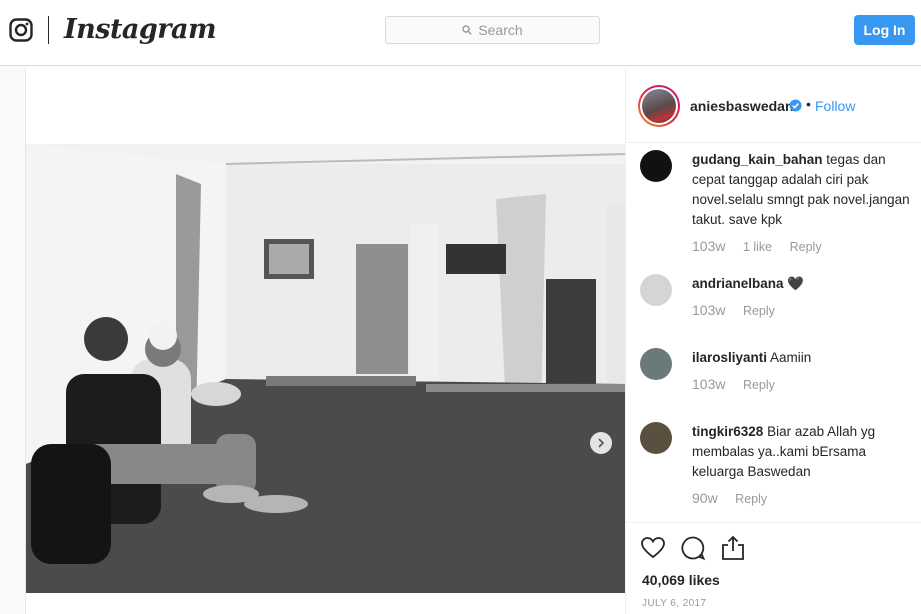  Describe the element at coordinates (796, 283) in the screenshot. I see `comment-text: 🖤` at that location.